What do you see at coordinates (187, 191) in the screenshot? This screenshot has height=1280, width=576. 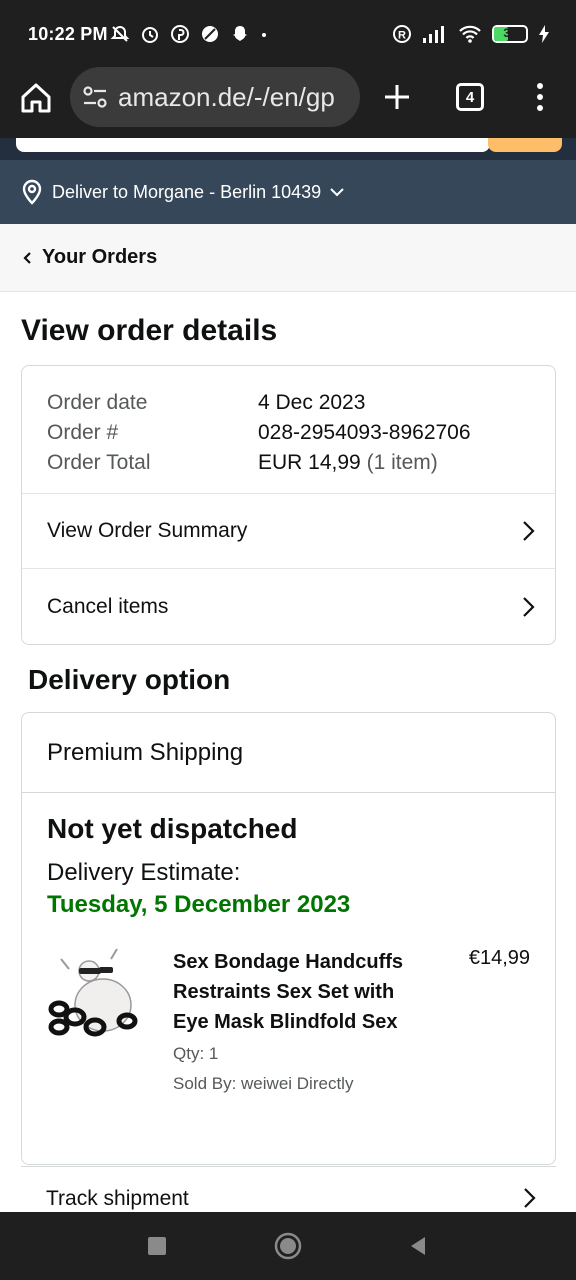 I see `deliver-to-text: Deliver to Morgane - Berlin 10439` at bounding box center [187, 191].